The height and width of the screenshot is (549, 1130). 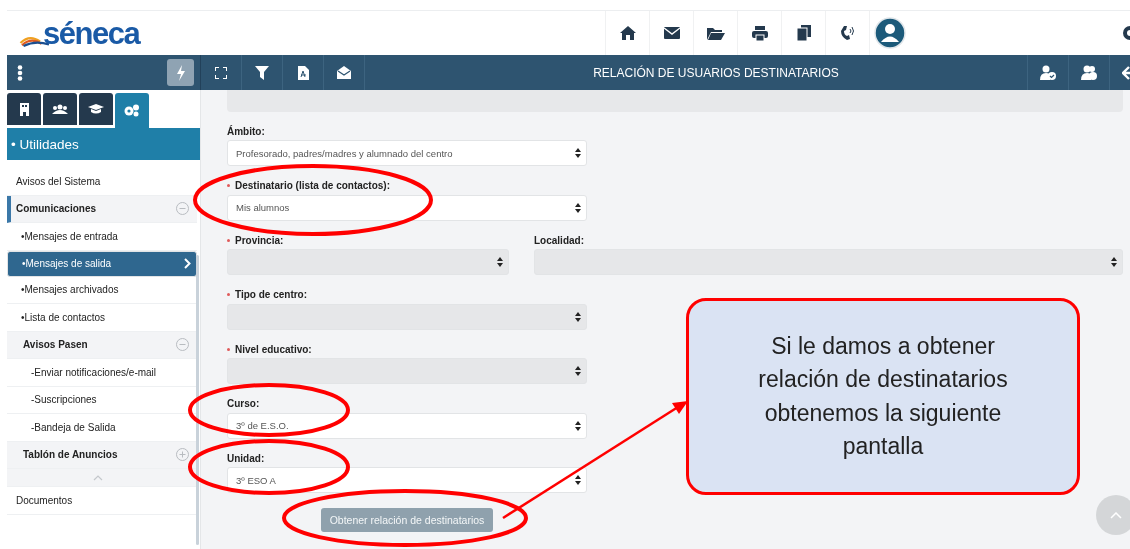 I want to click on mail-icon, so click(x=671, y=33).